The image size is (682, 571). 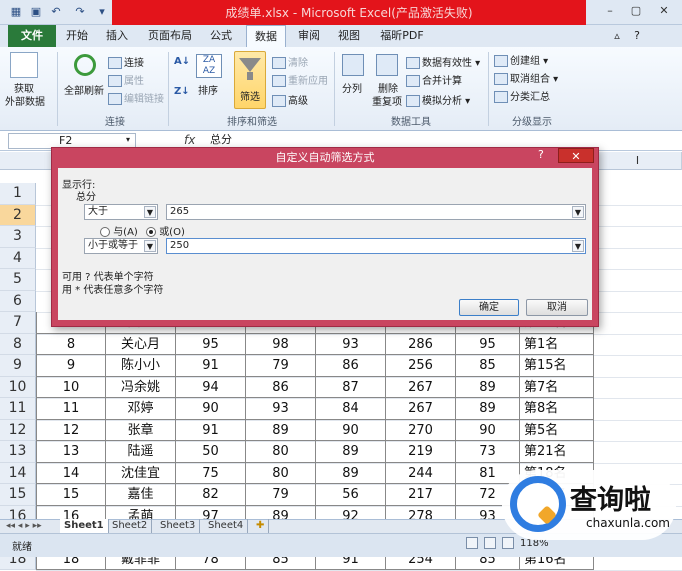 I want to click on row-header-4: 4, so click(x=18, y=258).